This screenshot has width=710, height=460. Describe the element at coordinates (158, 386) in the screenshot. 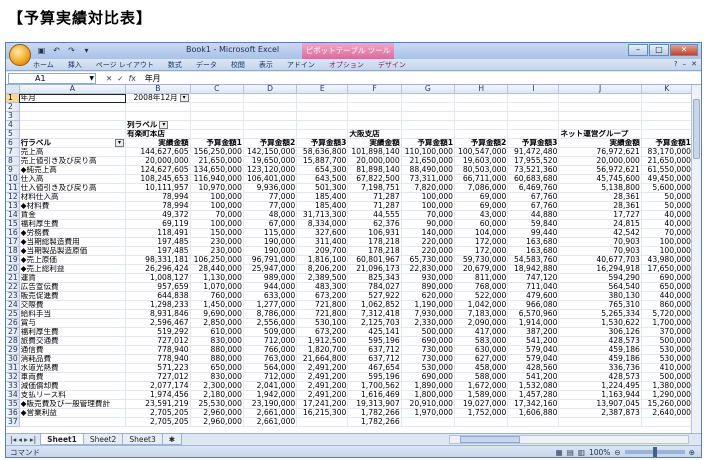

I see `grid-cell: 2,077,174` at that location.